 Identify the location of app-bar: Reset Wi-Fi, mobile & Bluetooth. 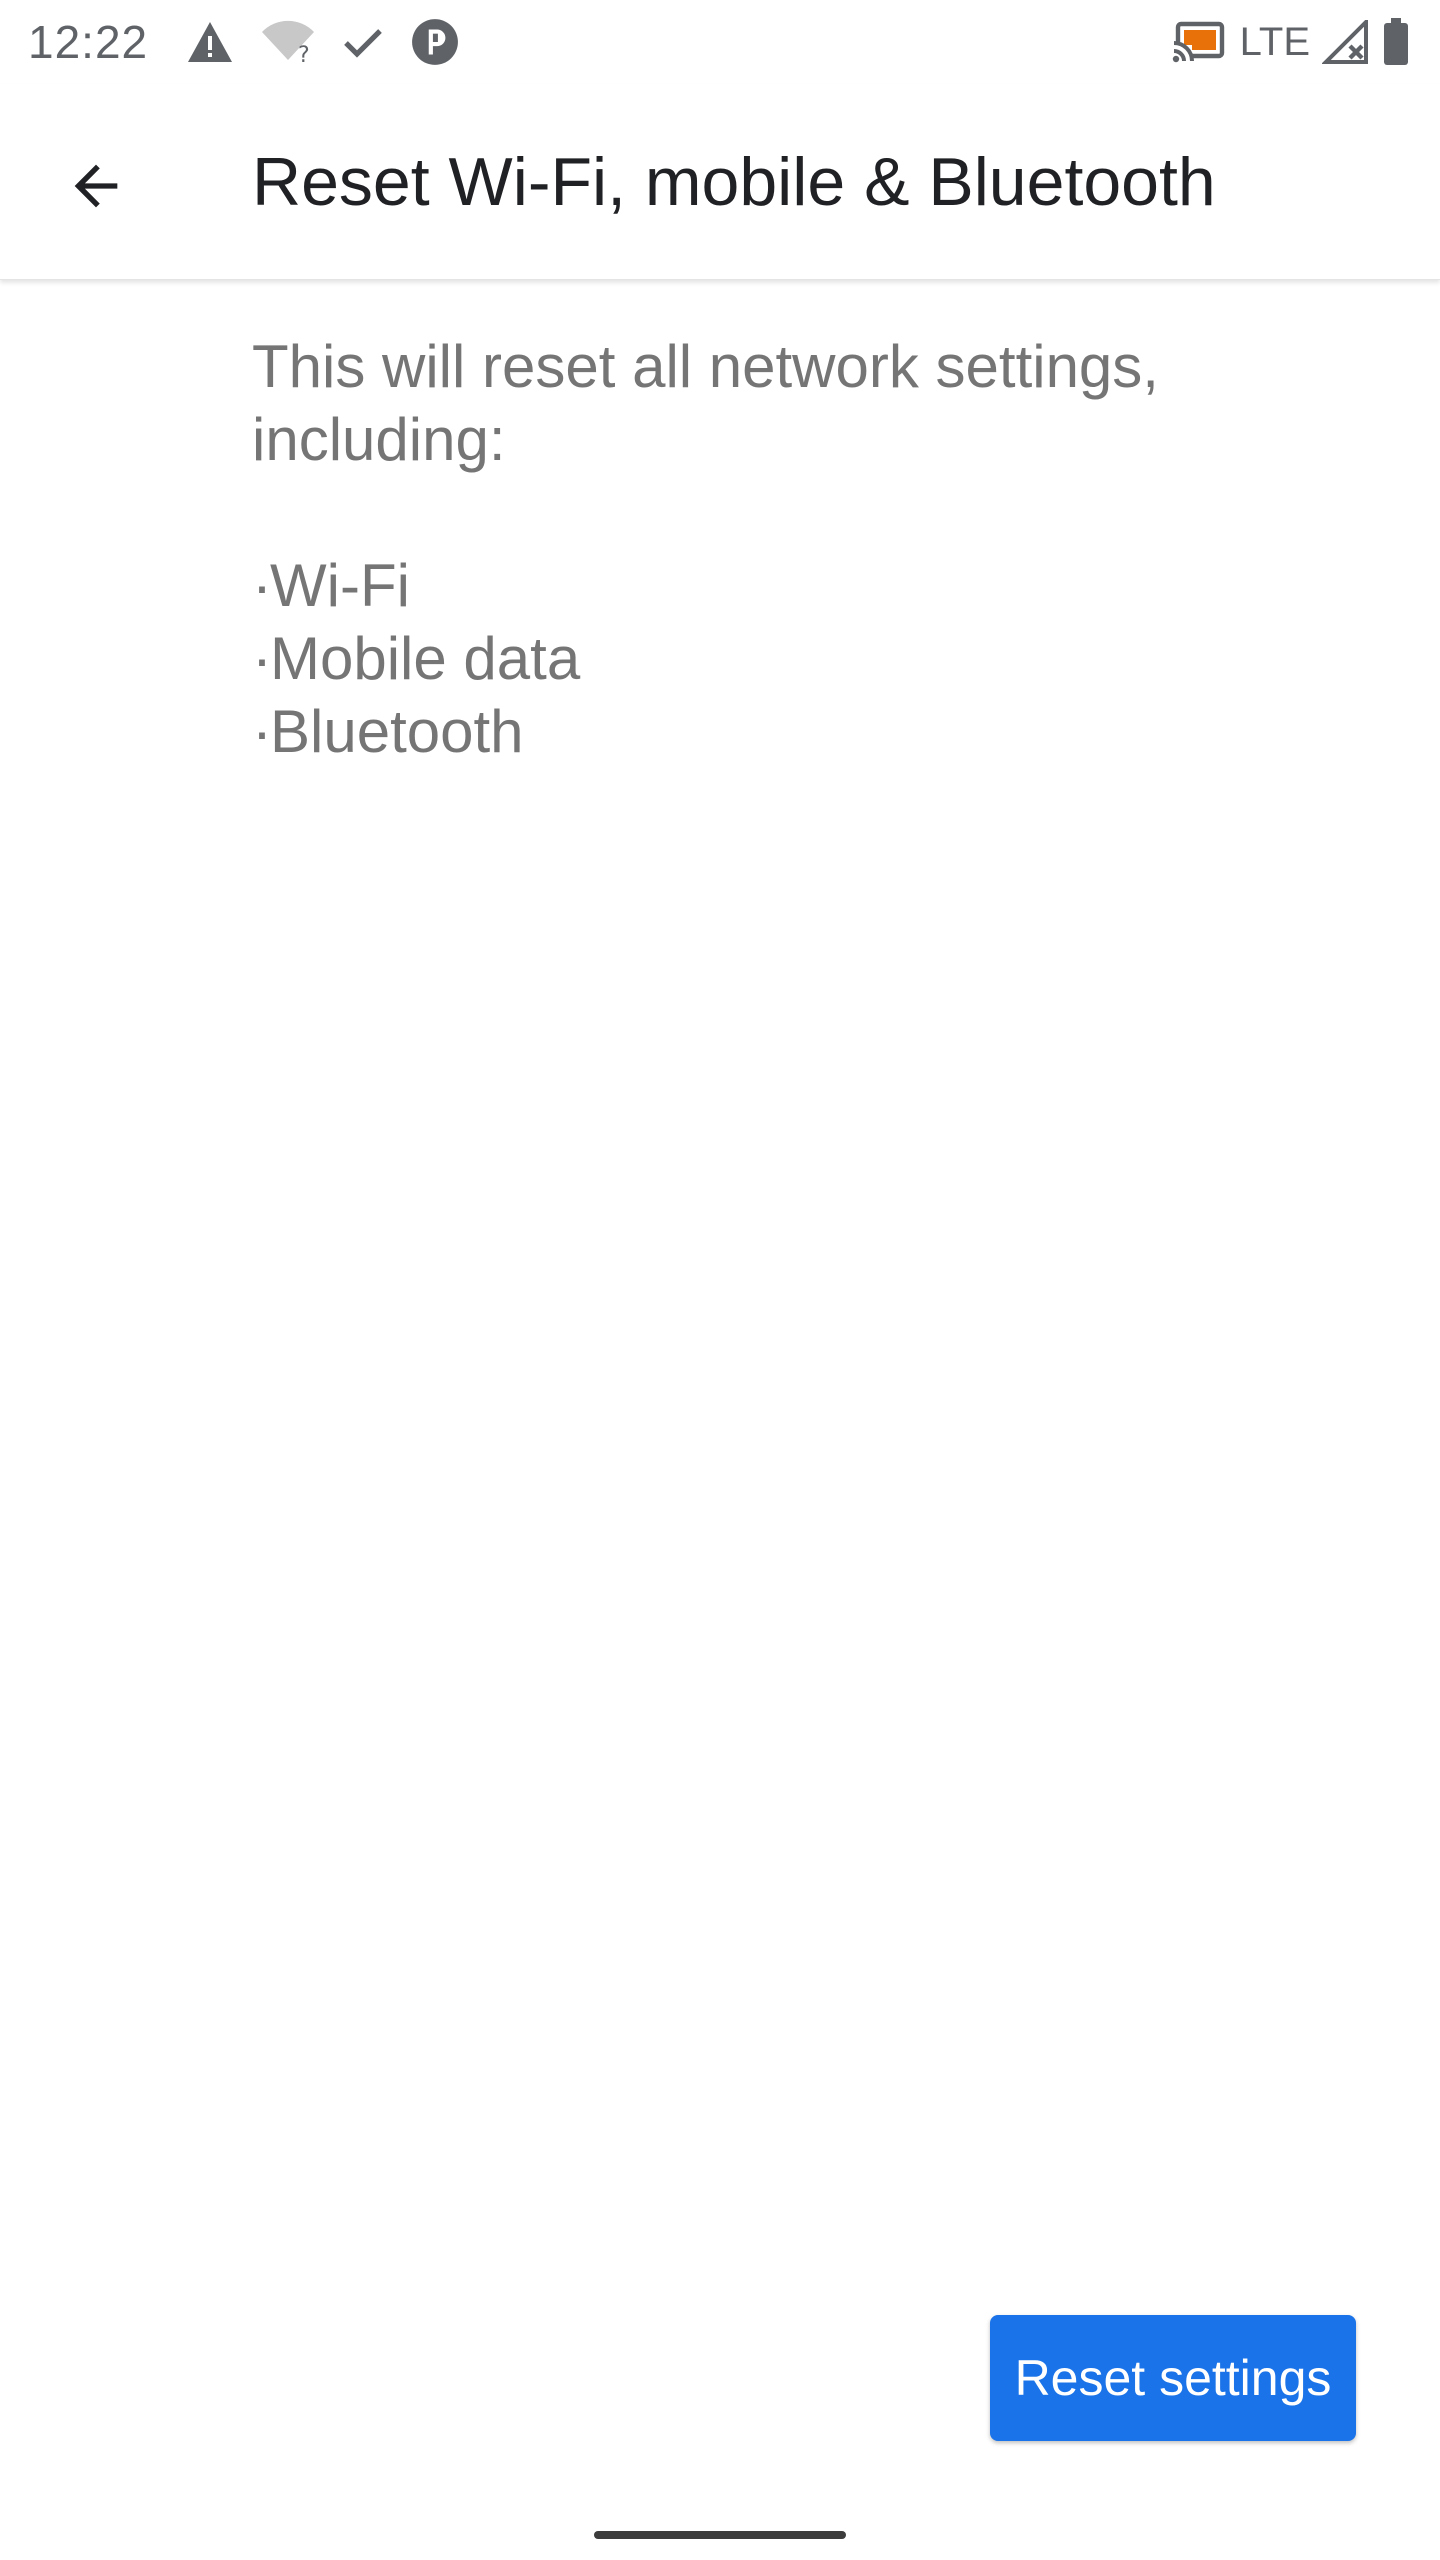
(720, 182).